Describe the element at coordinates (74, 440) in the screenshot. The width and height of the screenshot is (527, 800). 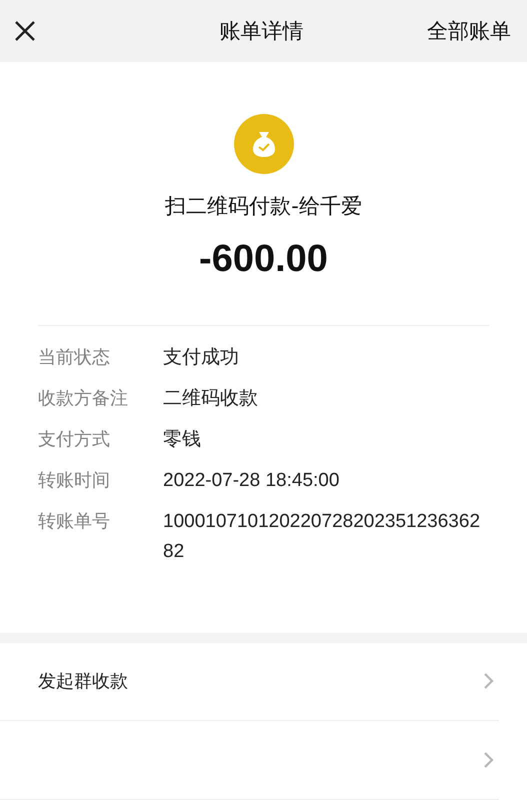
I see `detail-label: 支付方式` at that location.